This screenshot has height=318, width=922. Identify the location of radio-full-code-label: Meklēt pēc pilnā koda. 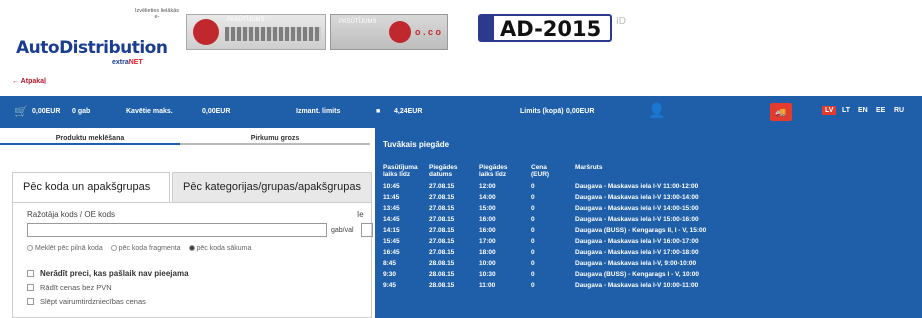
(69, 248).